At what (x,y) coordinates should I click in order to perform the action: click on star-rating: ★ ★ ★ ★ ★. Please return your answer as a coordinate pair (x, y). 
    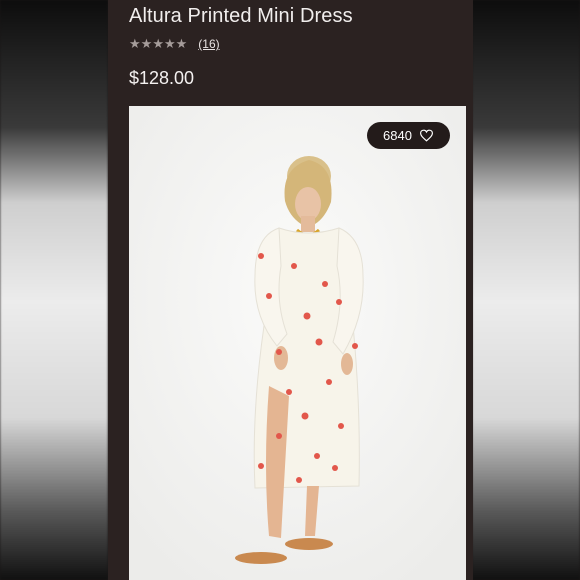
    Looking at the image, I should click on (158, 44).